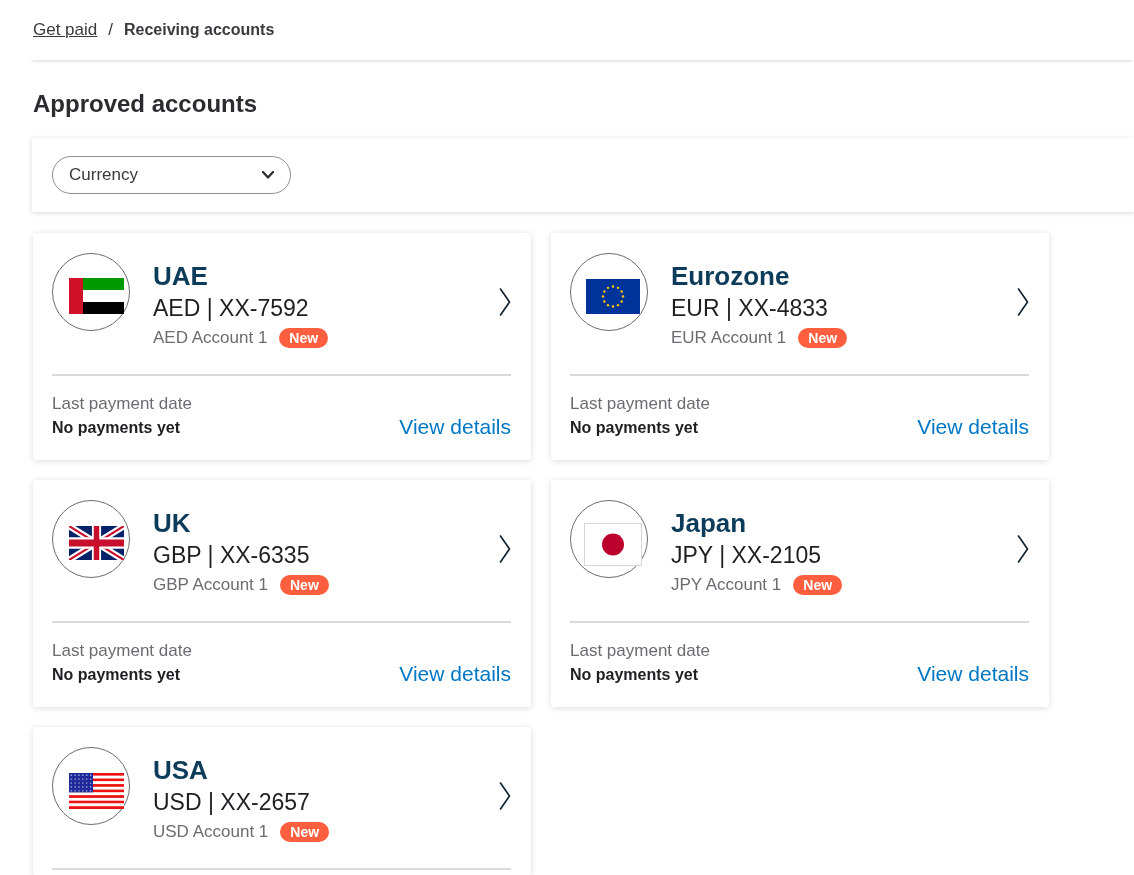  I want to click on chevron-down-icon, so click(268, 175).